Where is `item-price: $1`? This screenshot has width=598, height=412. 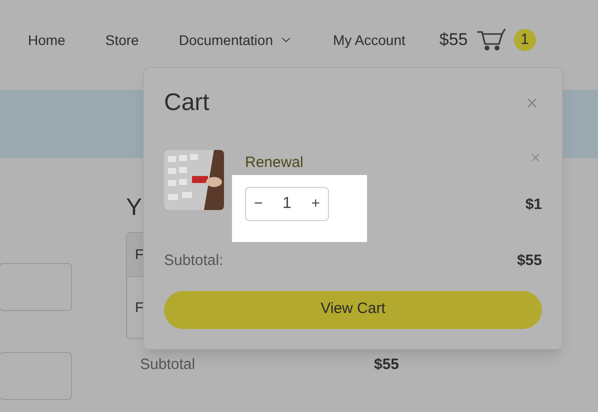 item-price: $1 is located at coordinates (533, 205).